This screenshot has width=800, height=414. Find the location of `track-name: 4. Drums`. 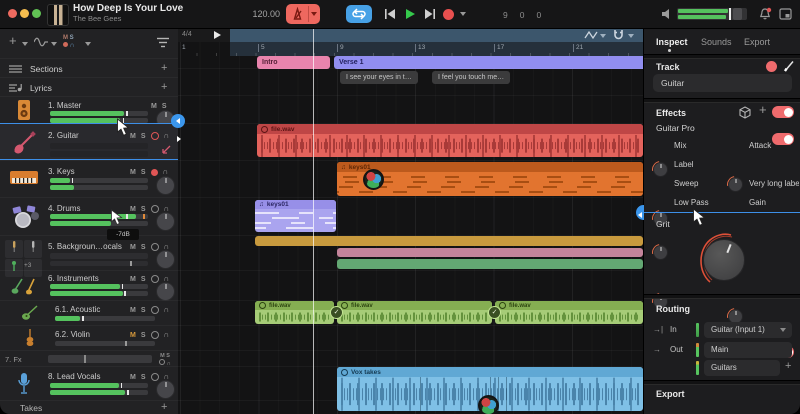

track-name: 4. Drums is located at coordinates (64, 208).